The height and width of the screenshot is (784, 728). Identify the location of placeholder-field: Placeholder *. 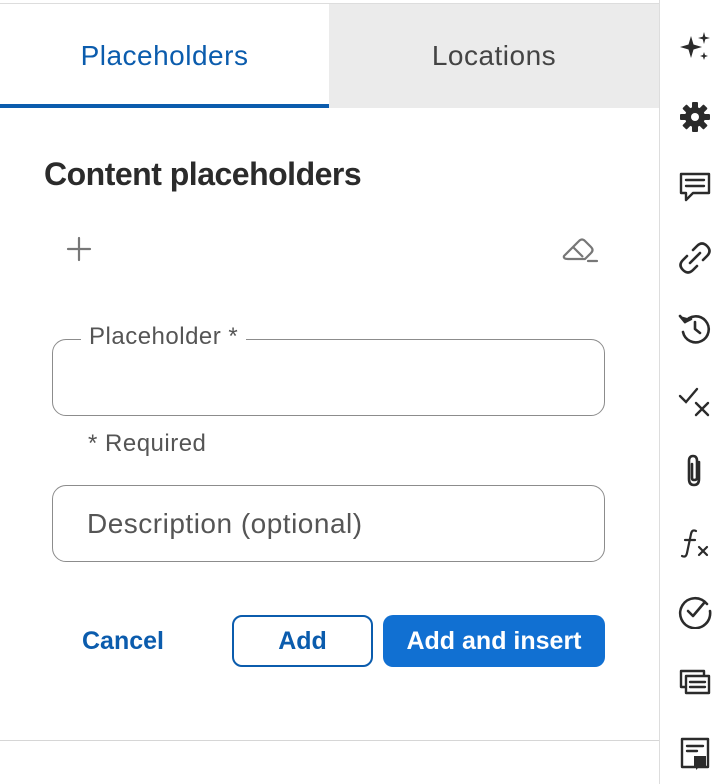
(328, 369).